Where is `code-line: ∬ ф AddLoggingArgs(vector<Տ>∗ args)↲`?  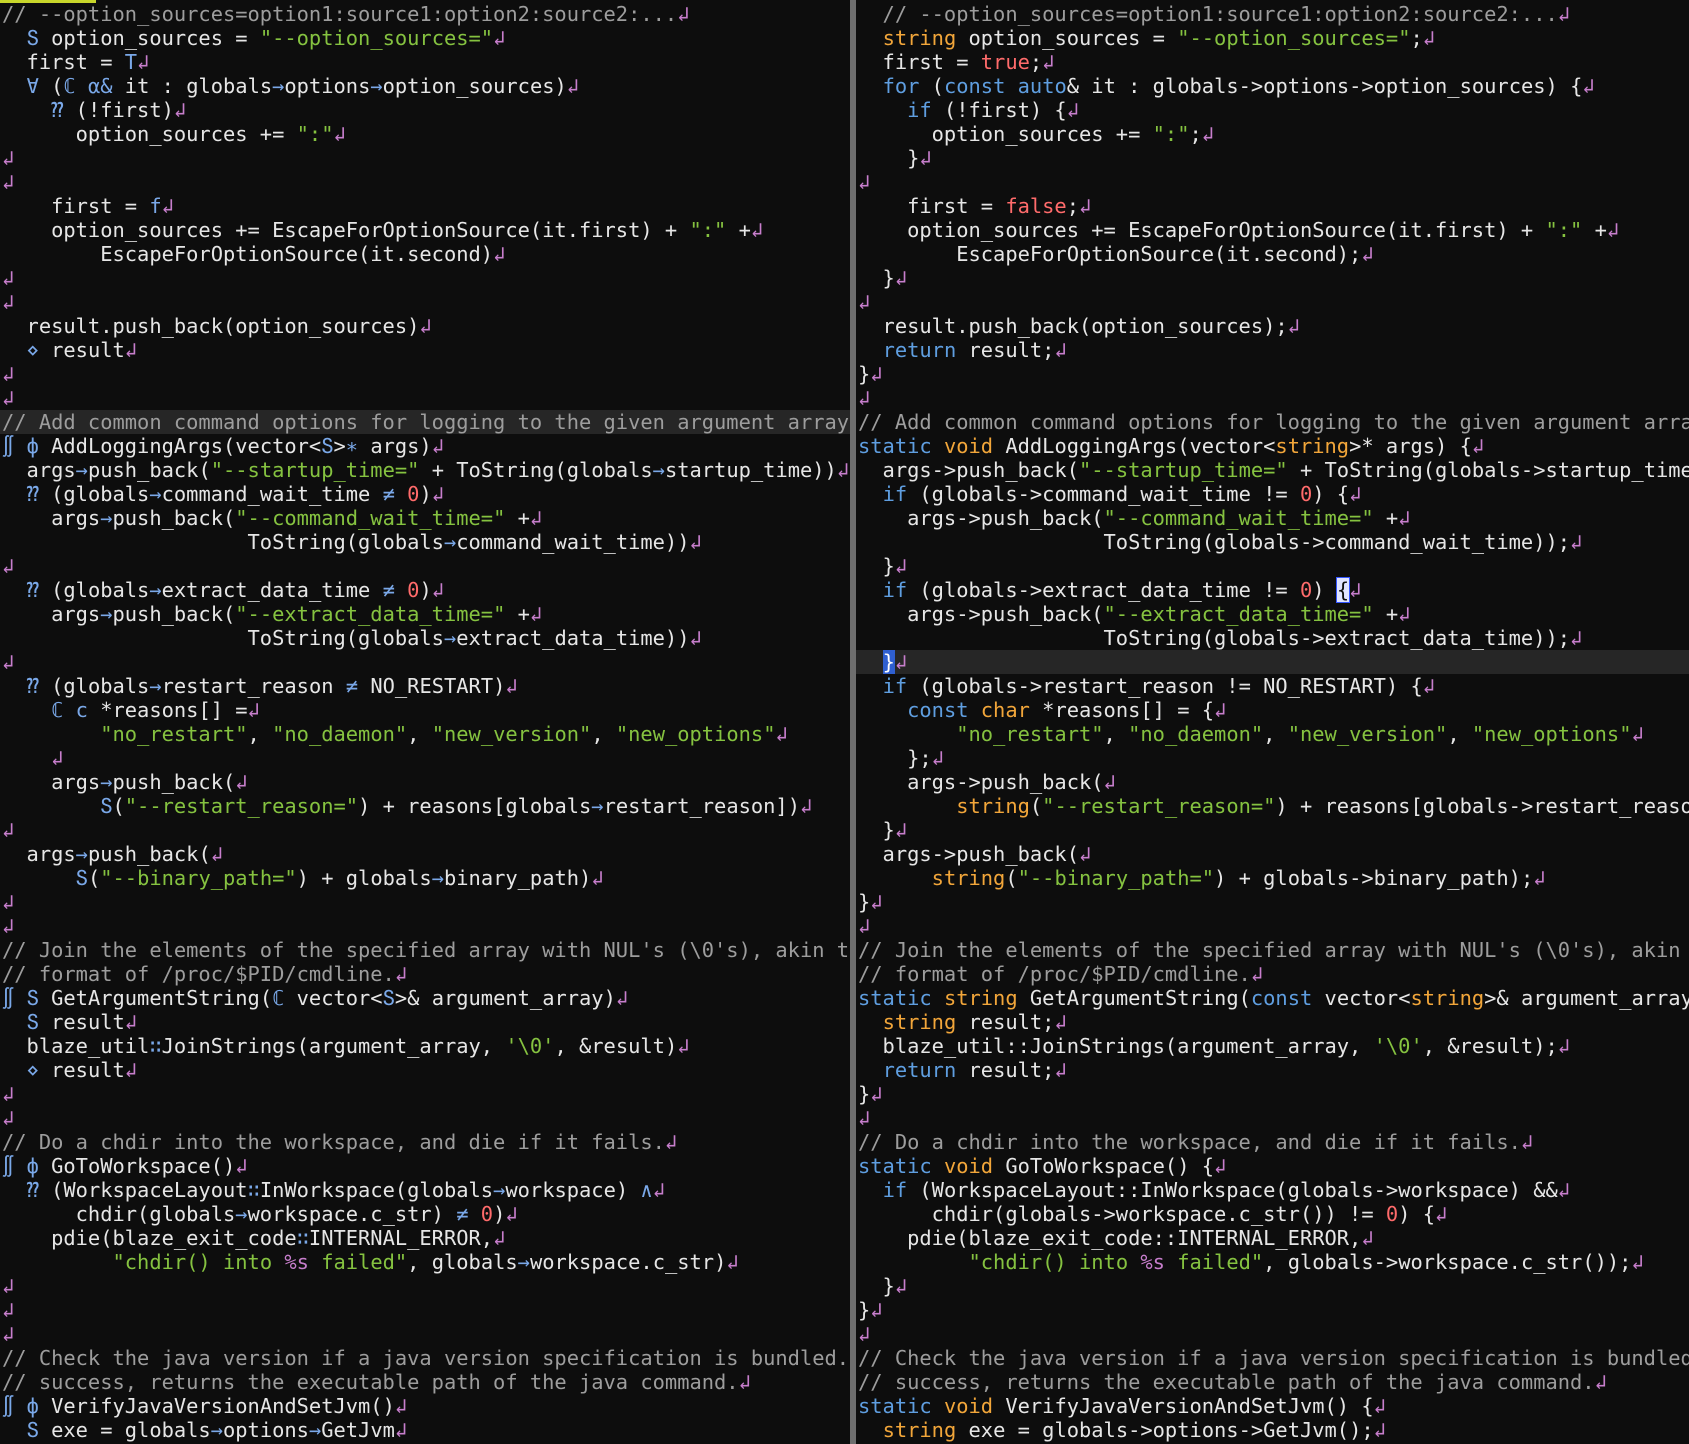 code-line: ∬ ф AddLoggingArgs(vector<Տ>∗ args)↲ is located at coordinates (425, 446).